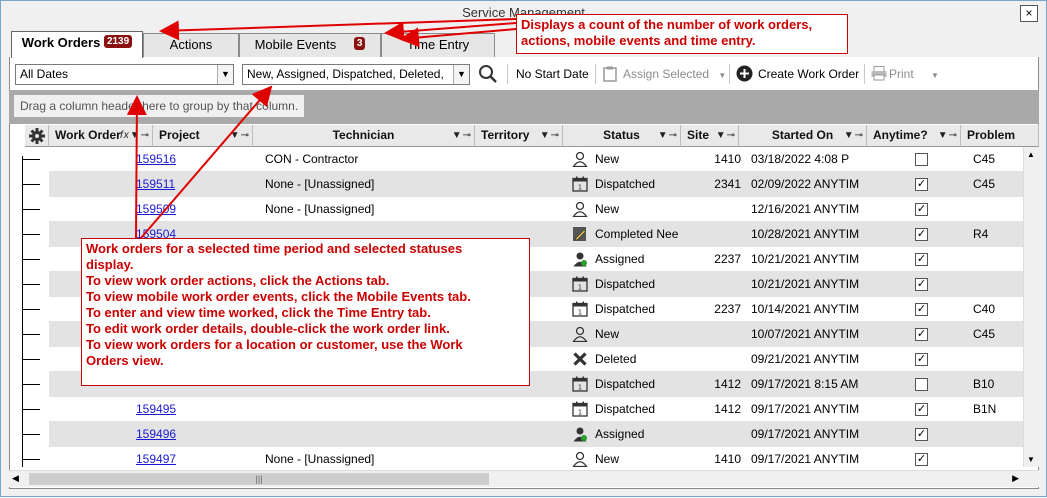  Describe the element at coordinates (1031, 154) in the screenshot. I see `scroll-up-icon: ▲` at that location.